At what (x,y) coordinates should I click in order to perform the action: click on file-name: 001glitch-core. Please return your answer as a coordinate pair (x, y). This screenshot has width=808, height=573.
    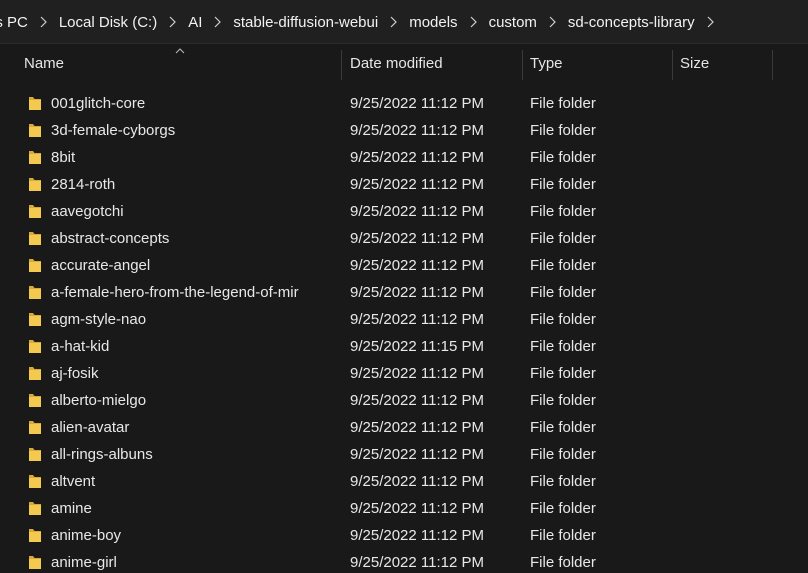
    Looking at the image, I should click on (98, 103).